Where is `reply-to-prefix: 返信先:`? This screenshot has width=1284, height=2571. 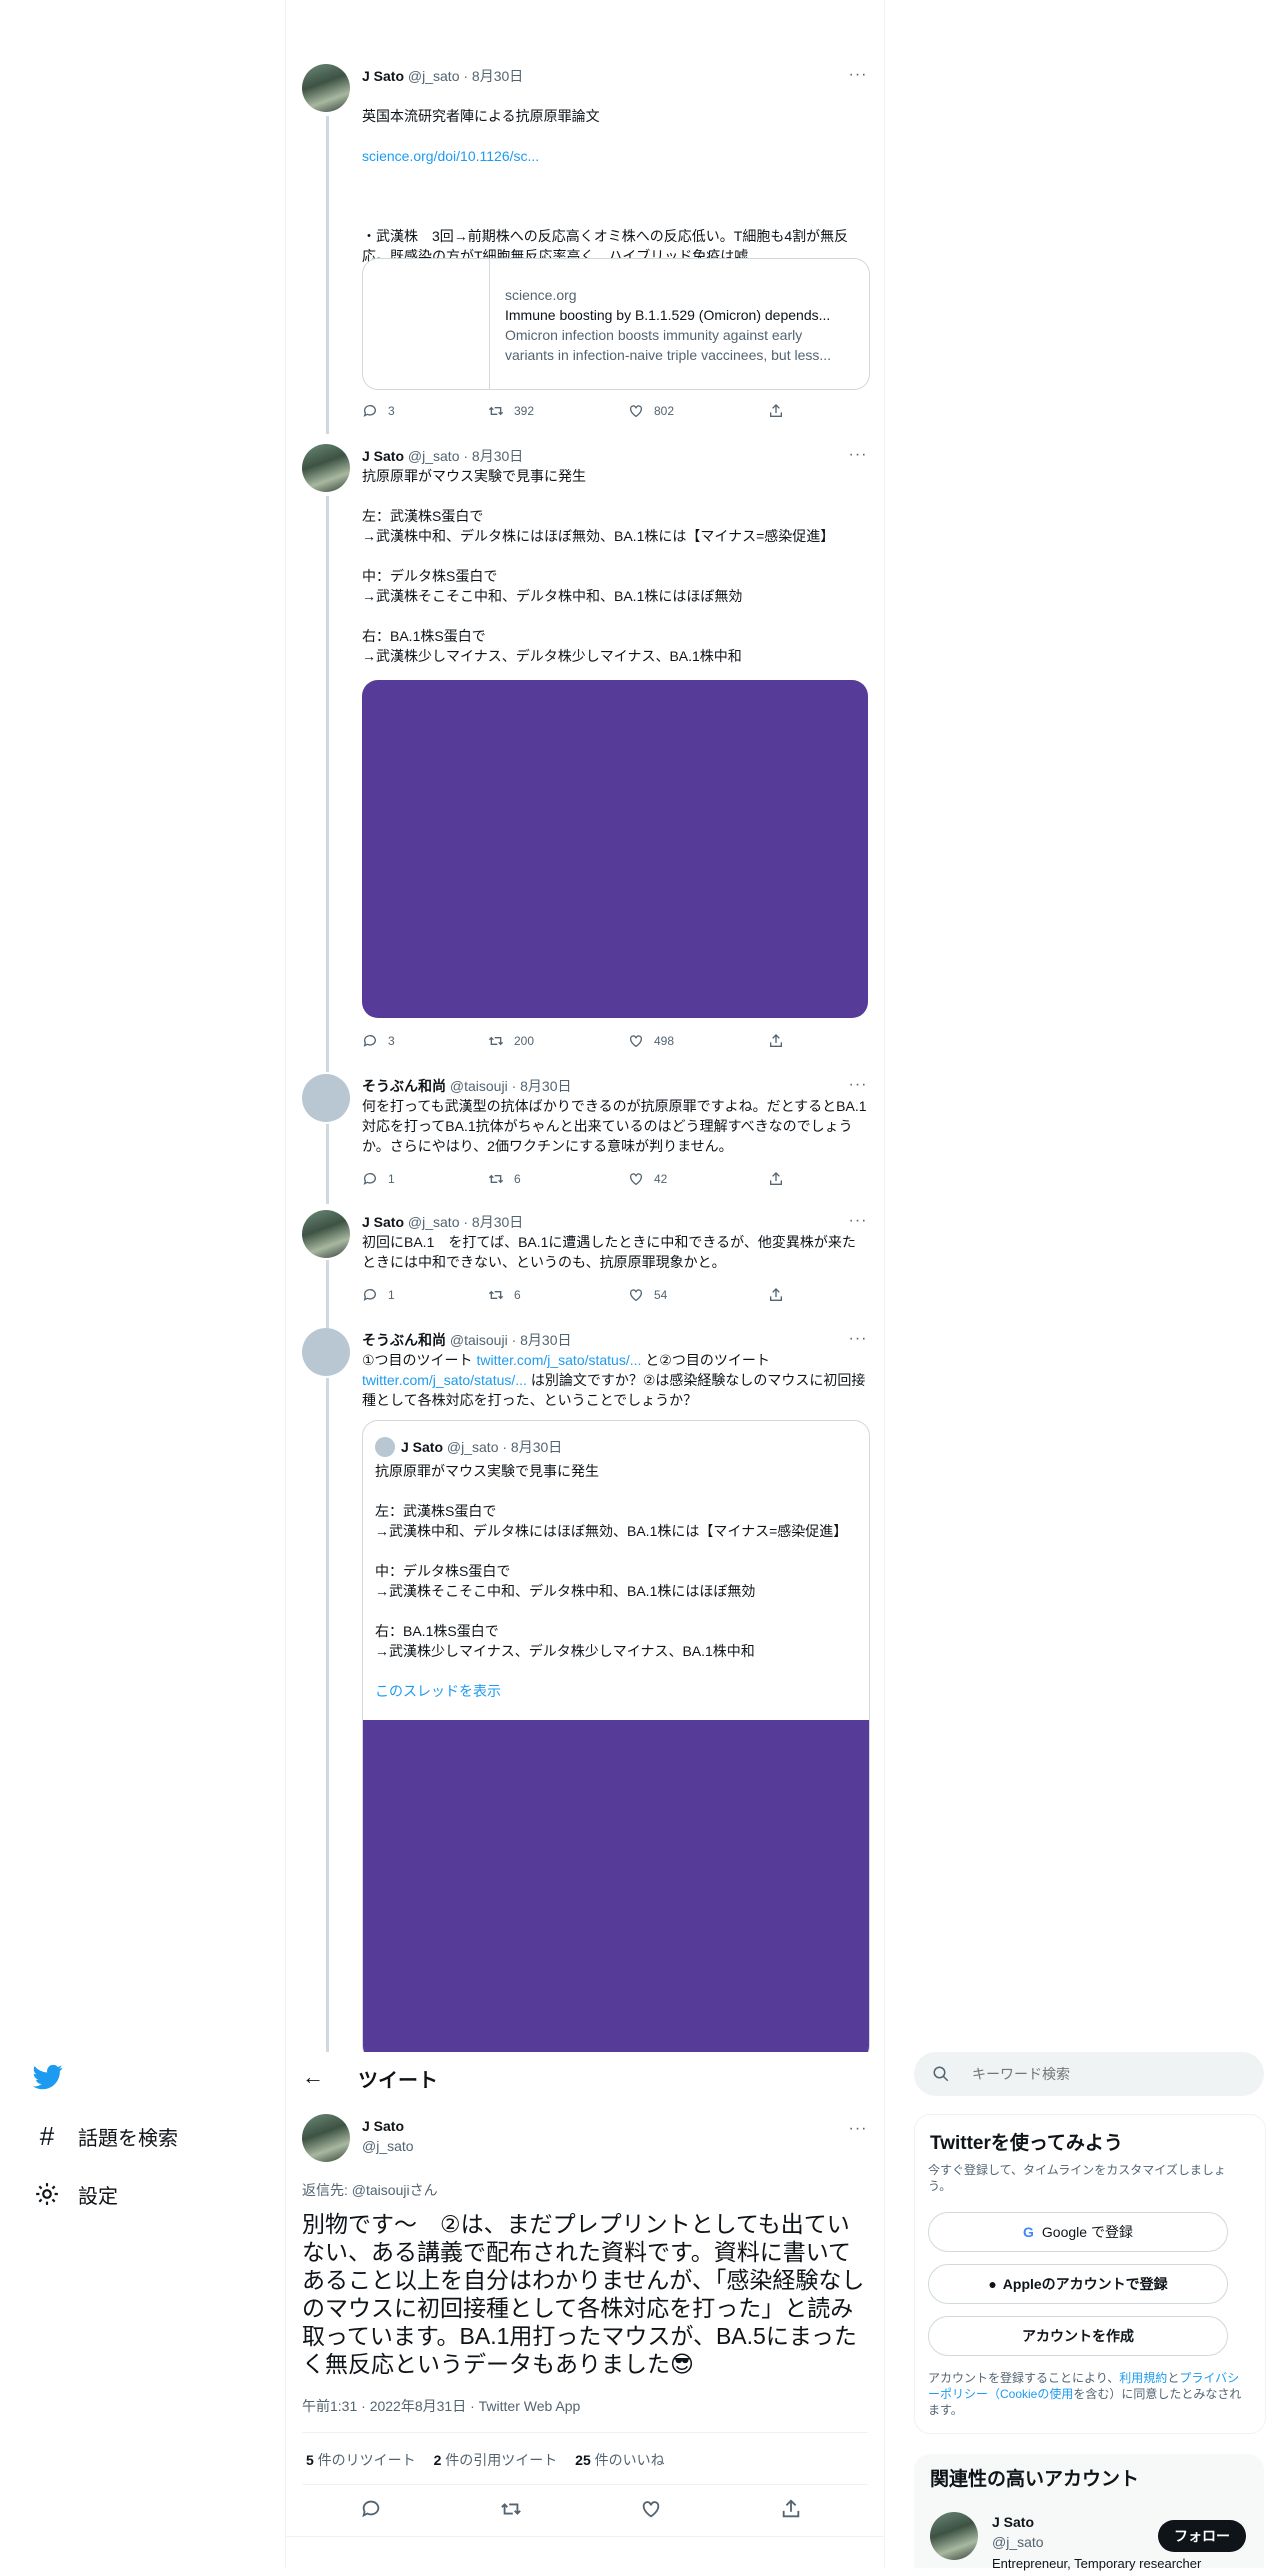 reply-to-prefix: 返信先: is located at coordinates (327, 2190).